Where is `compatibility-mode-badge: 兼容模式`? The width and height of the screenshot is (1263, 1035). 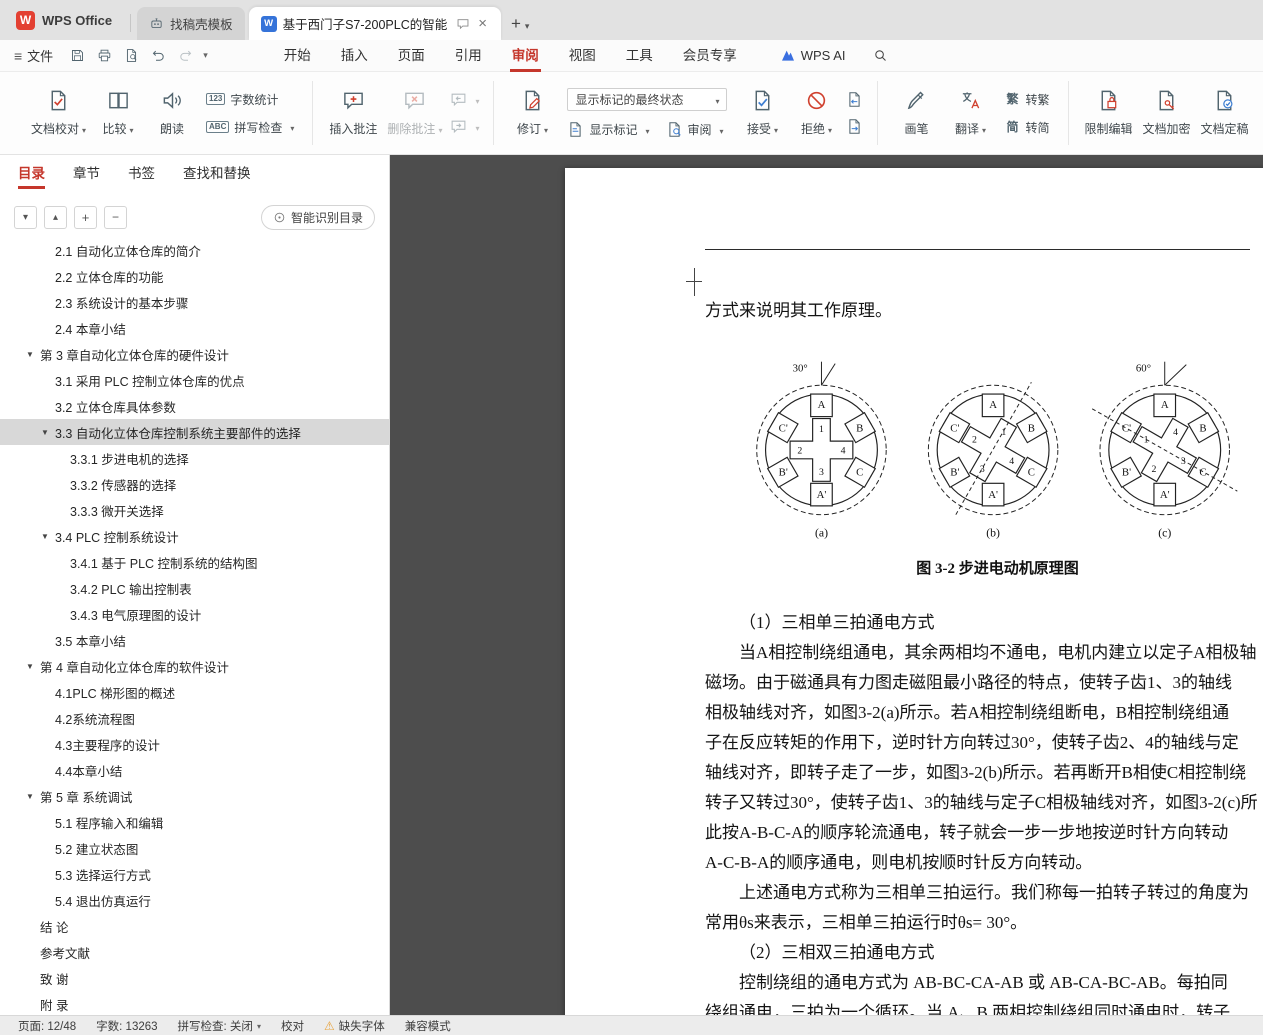
compatibility-mode-badge: 兼容模式 is located at coordinates (428, 1026).